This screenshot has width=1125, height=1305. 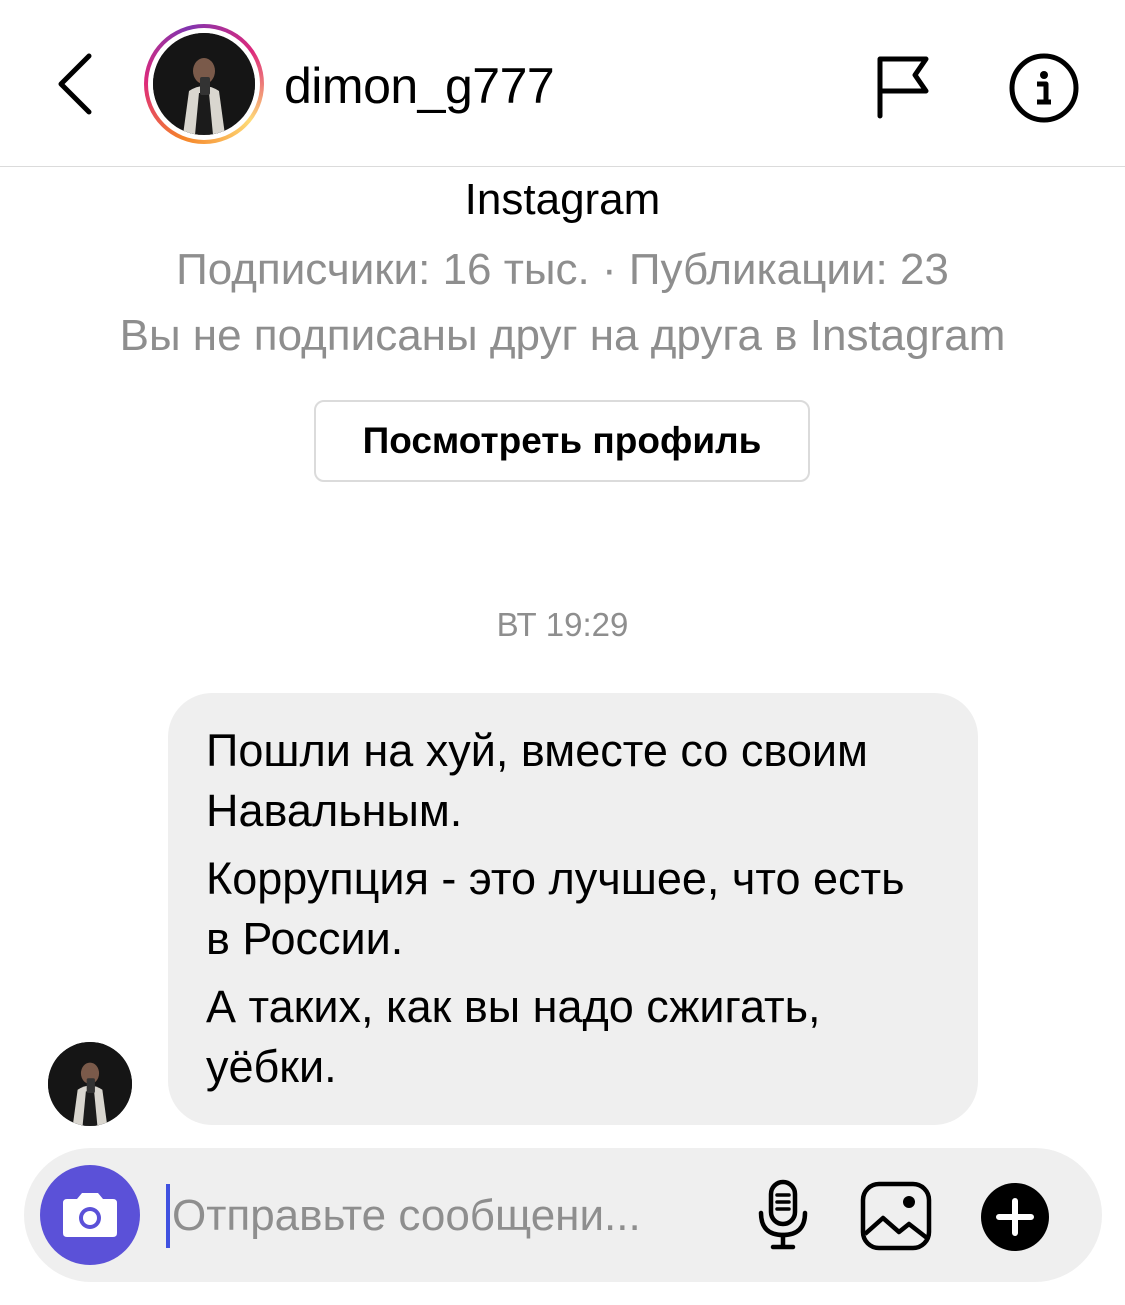 I want to click on header-username: dimon_g777, so click(x=419, y=86).